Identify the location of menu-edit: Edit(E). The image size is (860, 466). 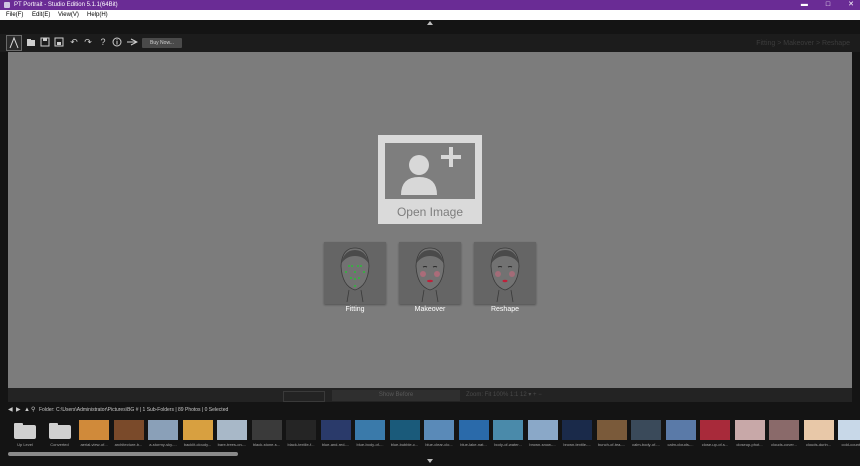
(41, 15).